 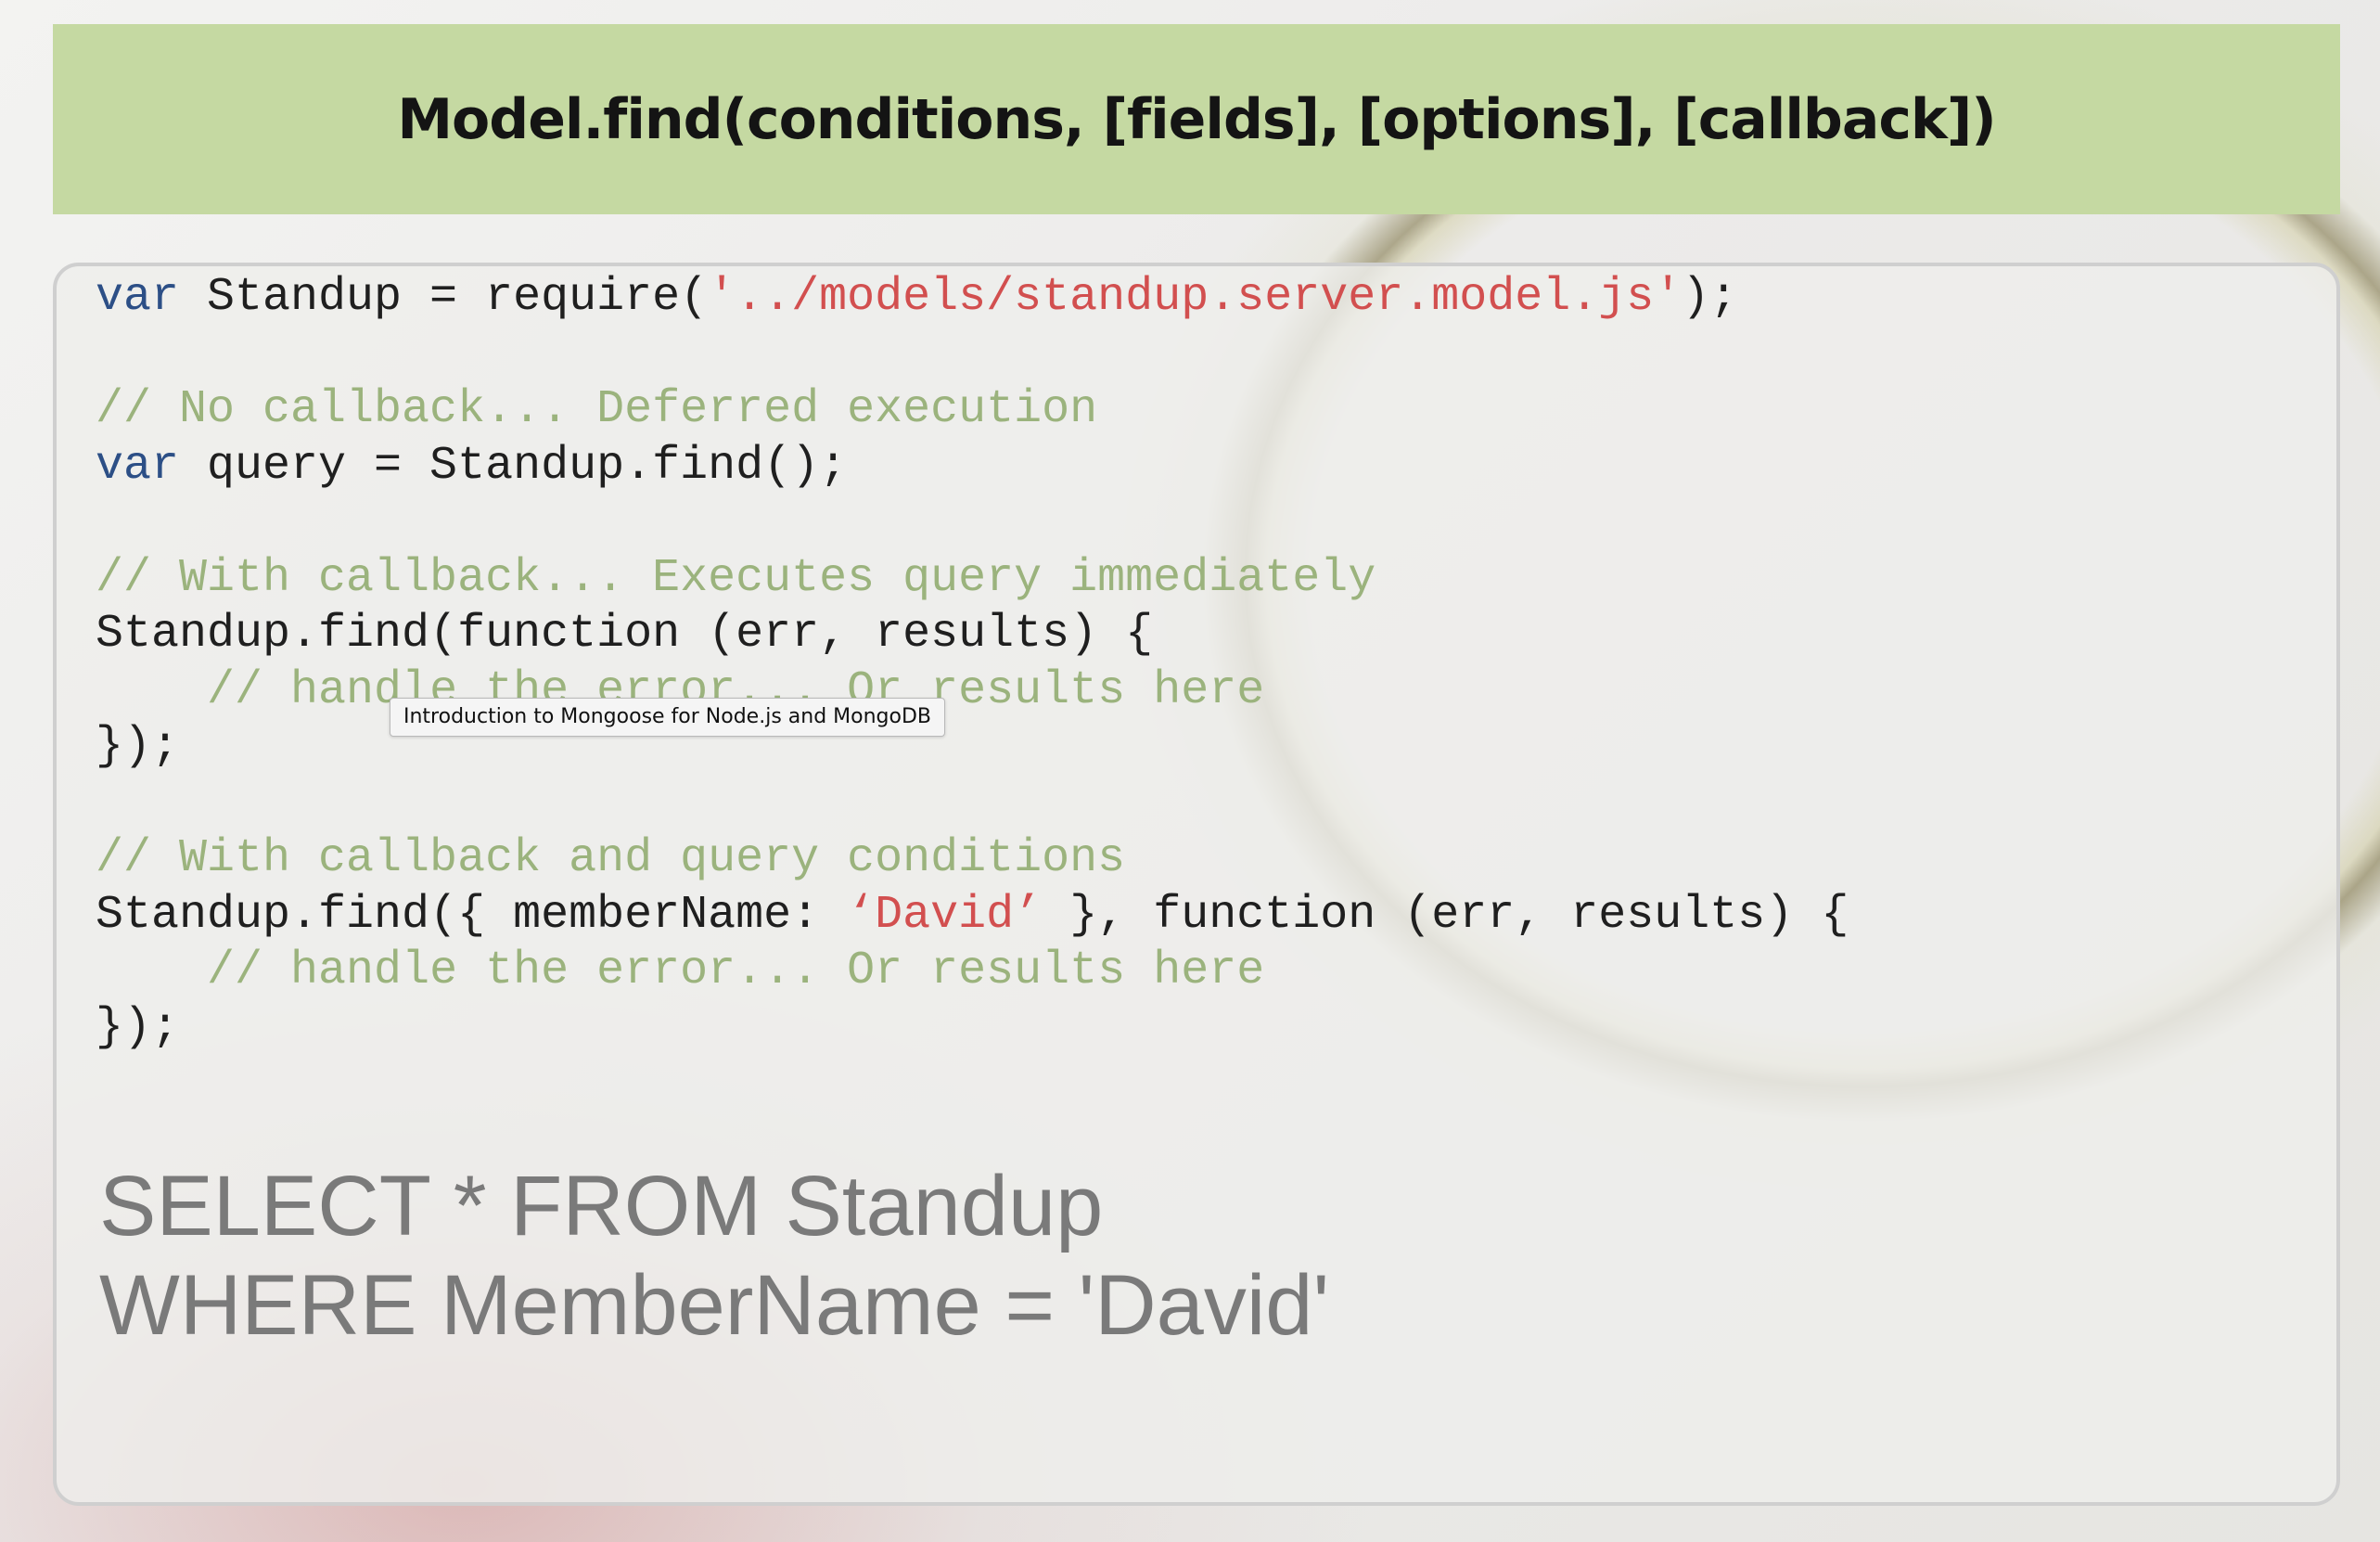 I want to click on code-text: Standup.find({ memberName:, so click(x=472, y=915).